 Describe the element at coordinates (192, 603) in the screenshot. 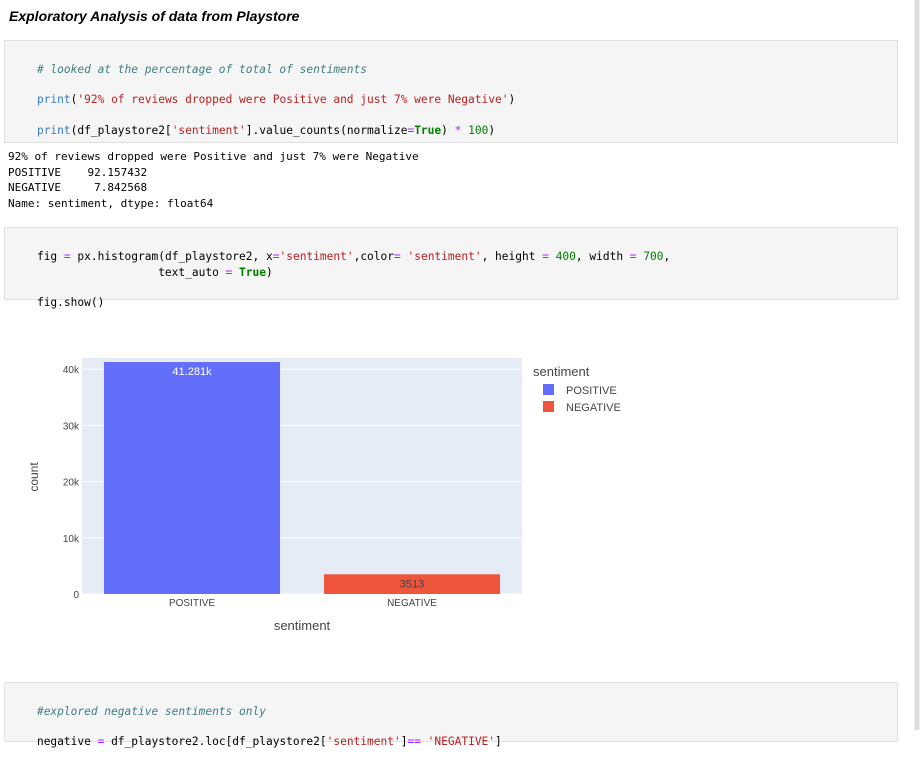

I see `x-tick-label: POSITIVE` at that location.